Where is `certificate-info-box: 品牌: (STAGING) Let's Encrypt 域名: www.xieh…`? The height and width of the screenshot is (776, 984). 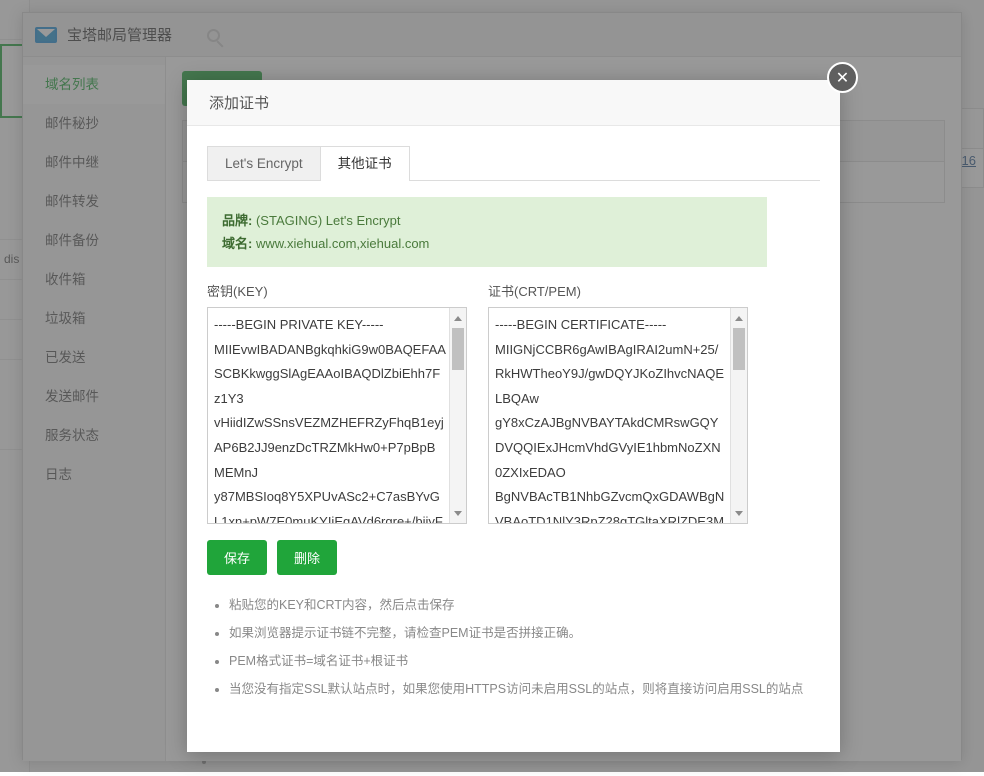 certificate-info-box: 品牌: (STAGING) Let's Encrypt 域名: www.xieh… is located at coordinates (487, 232).